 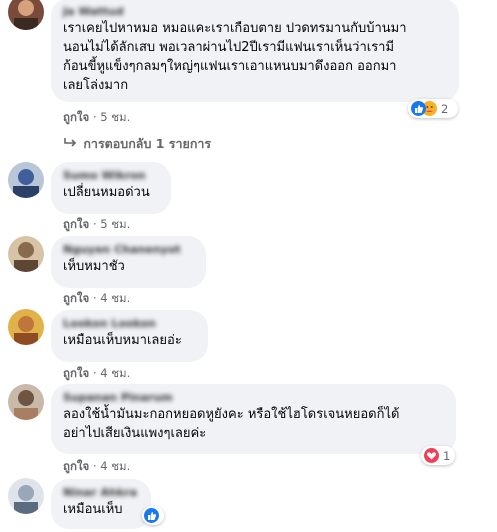 What do you see at coordinates (101, 493) in the screenshot?
I see `comment-author-name: Ninar Ahkra` at bounding box center [101, 493].